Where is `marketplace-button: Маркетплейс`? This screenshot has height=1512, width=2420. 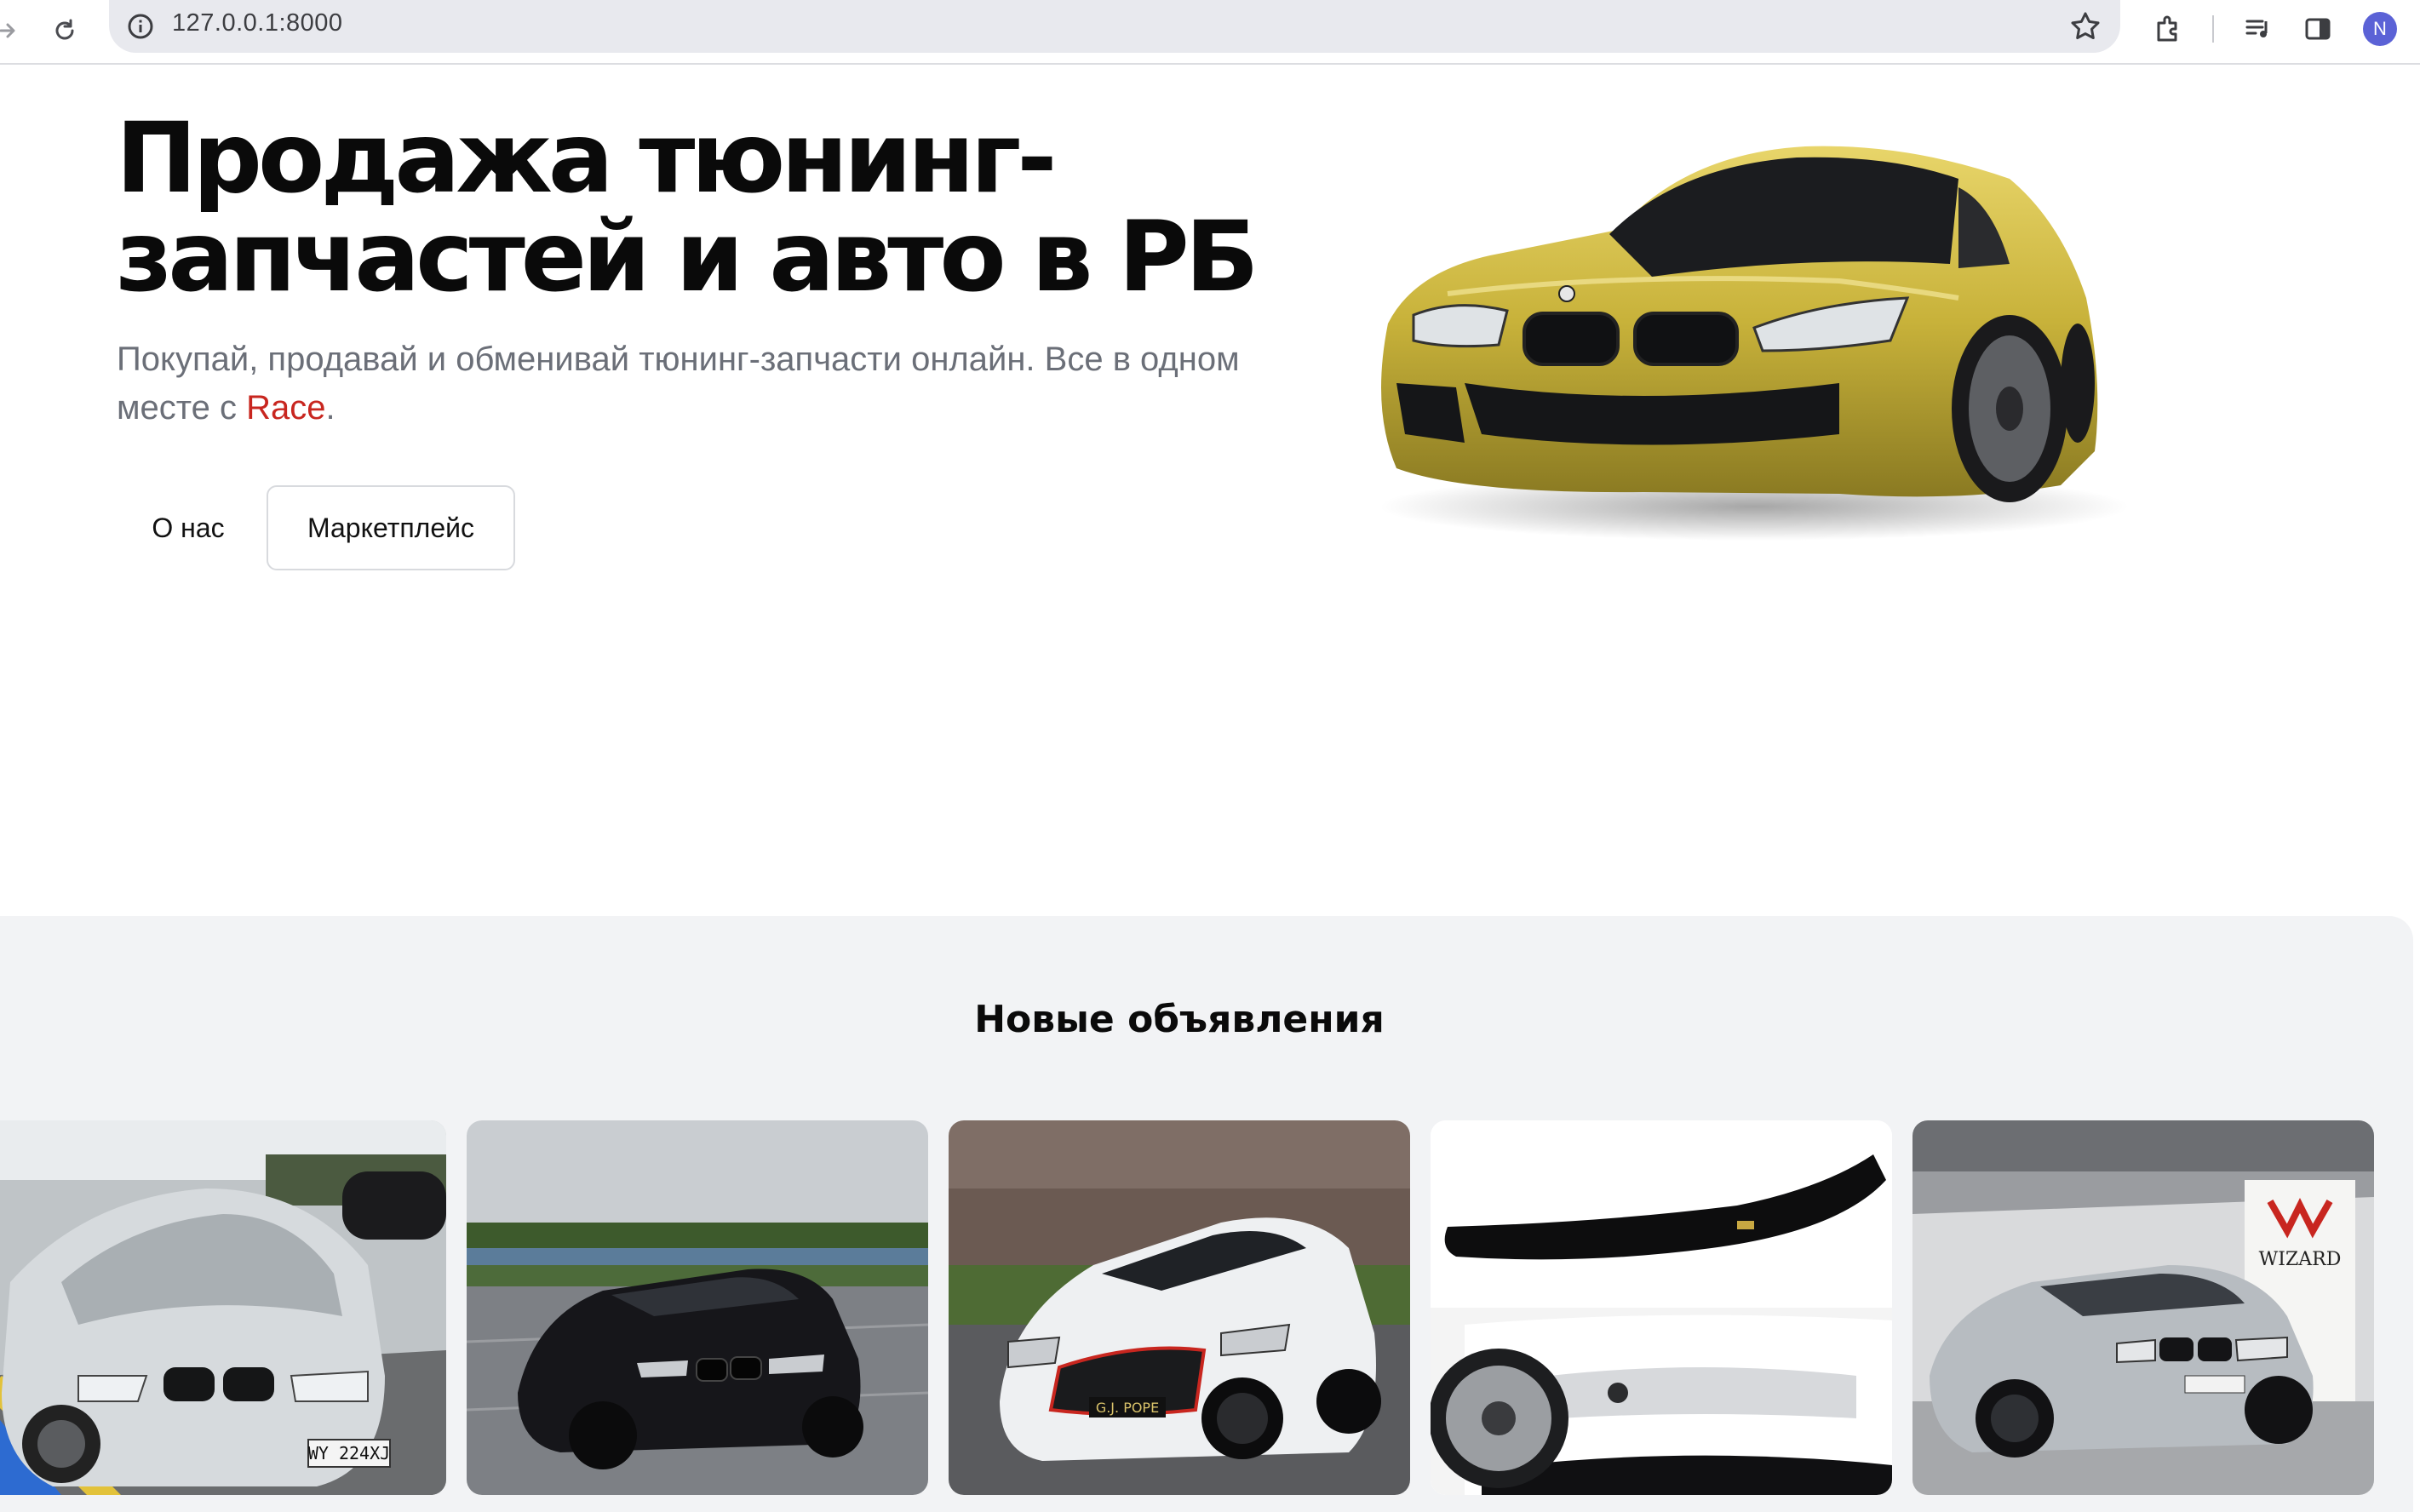 marketplace-button: Маркетплейс is located at coordinates (391, 527).